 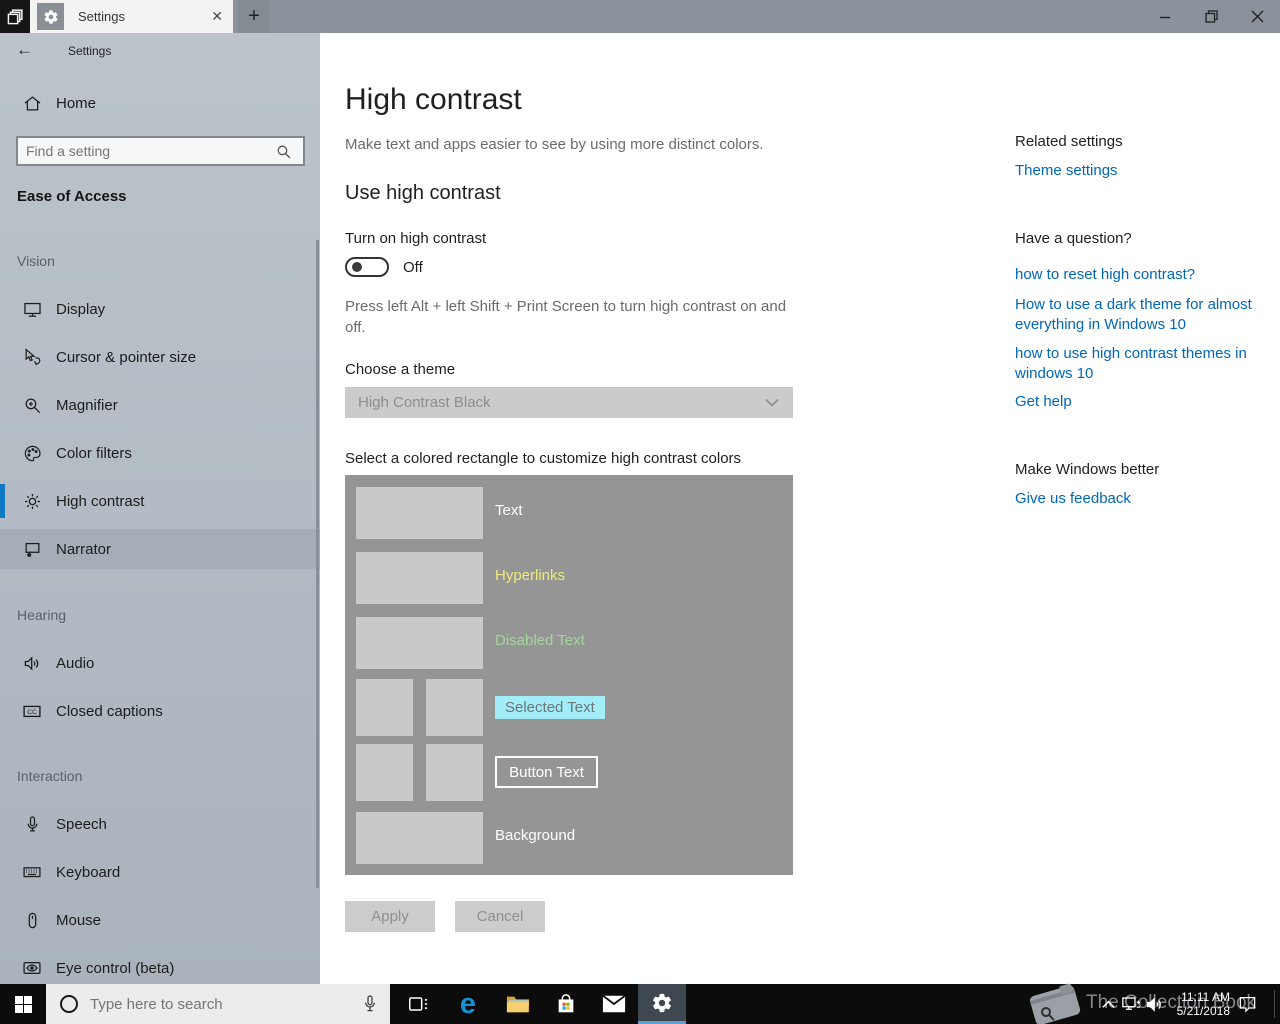 I want to click on mail-icon, so click(x=614, y=1003).